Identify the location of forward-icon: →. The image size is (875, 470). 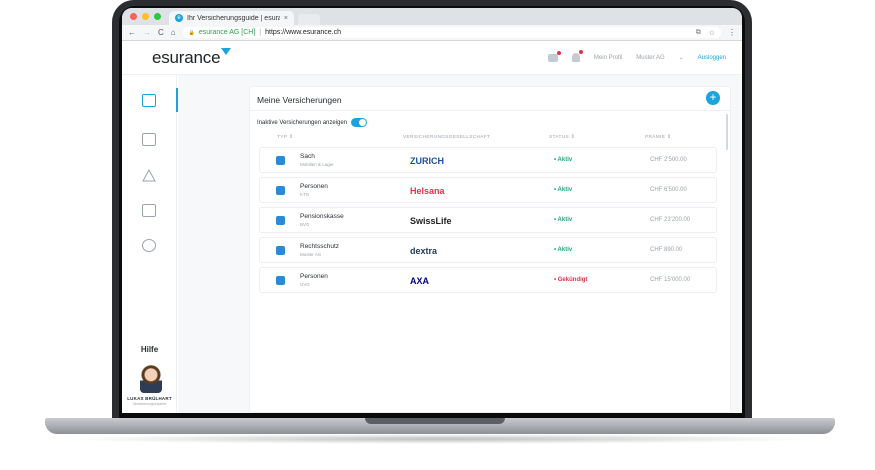
(147, 32).